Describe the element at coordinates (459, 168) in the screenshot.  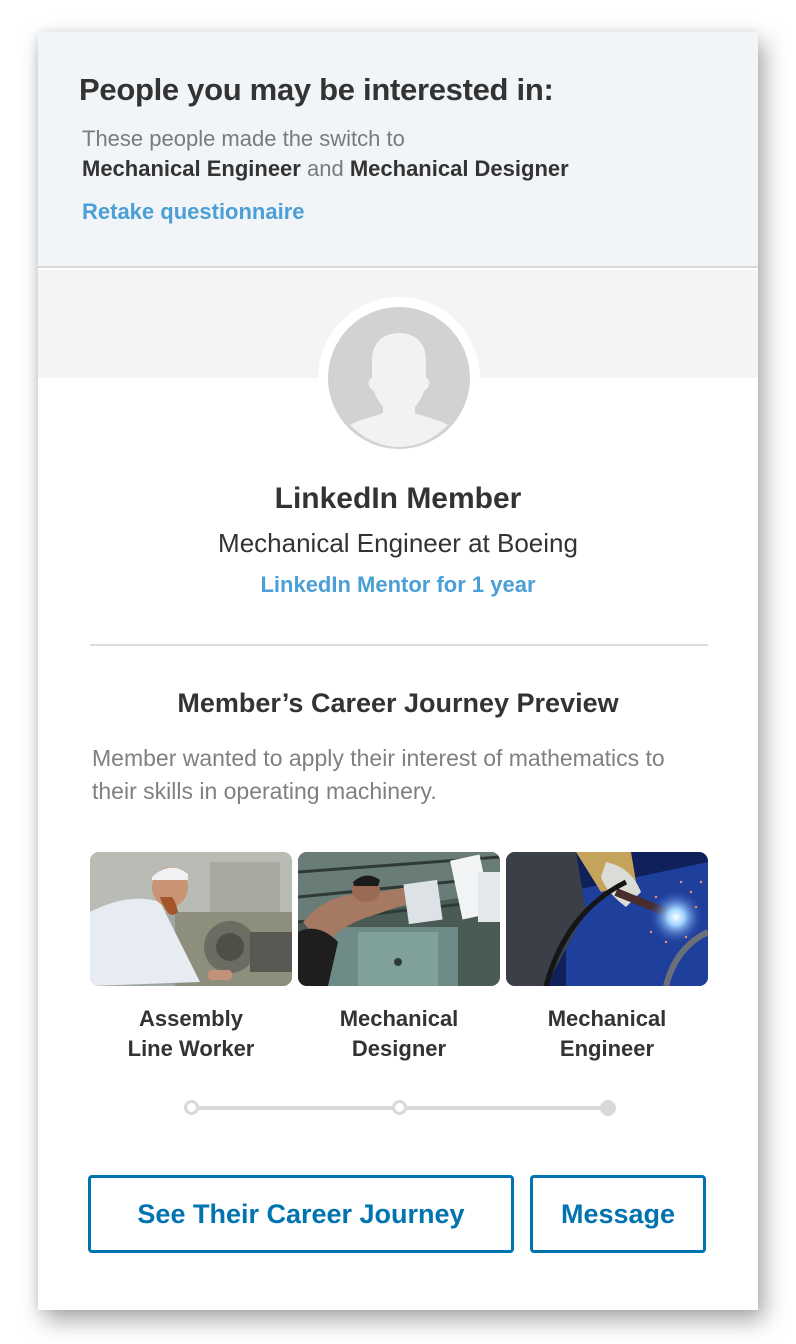
I see `target-role-b: Mechanical Designer` at that location.